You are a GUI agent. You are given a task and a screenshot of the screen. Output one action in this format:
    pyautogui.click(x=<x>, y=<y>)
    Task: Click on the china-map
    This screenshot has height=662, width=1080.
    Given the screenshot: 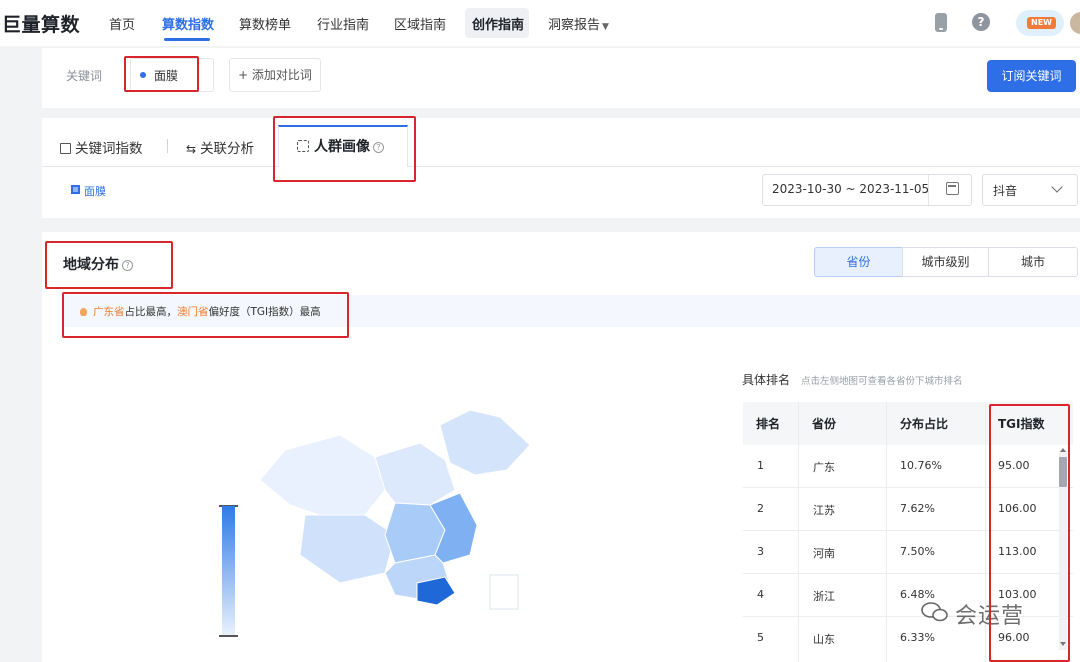 What is the action you would take?
    pyautogui.click(x=395, y=510)
    